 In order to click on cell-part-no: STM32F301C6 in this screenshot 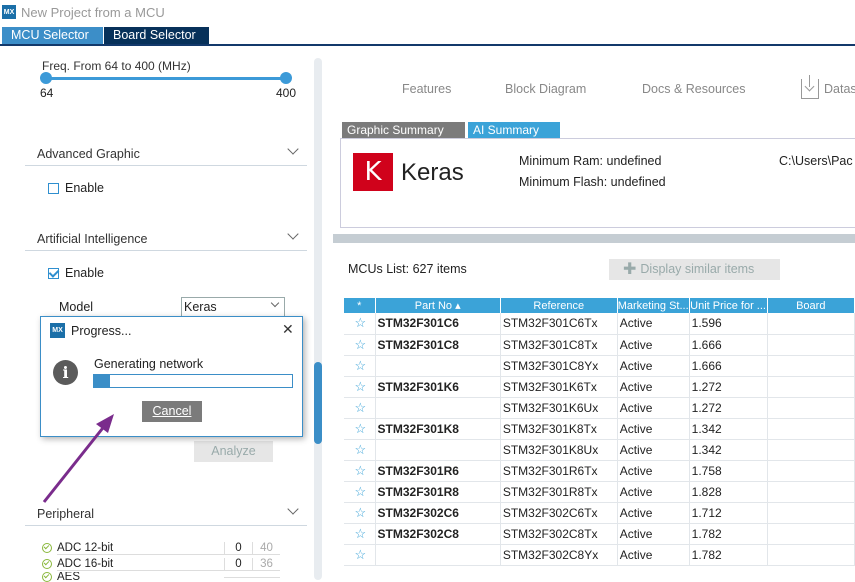, I will do `click(438, 324)`.